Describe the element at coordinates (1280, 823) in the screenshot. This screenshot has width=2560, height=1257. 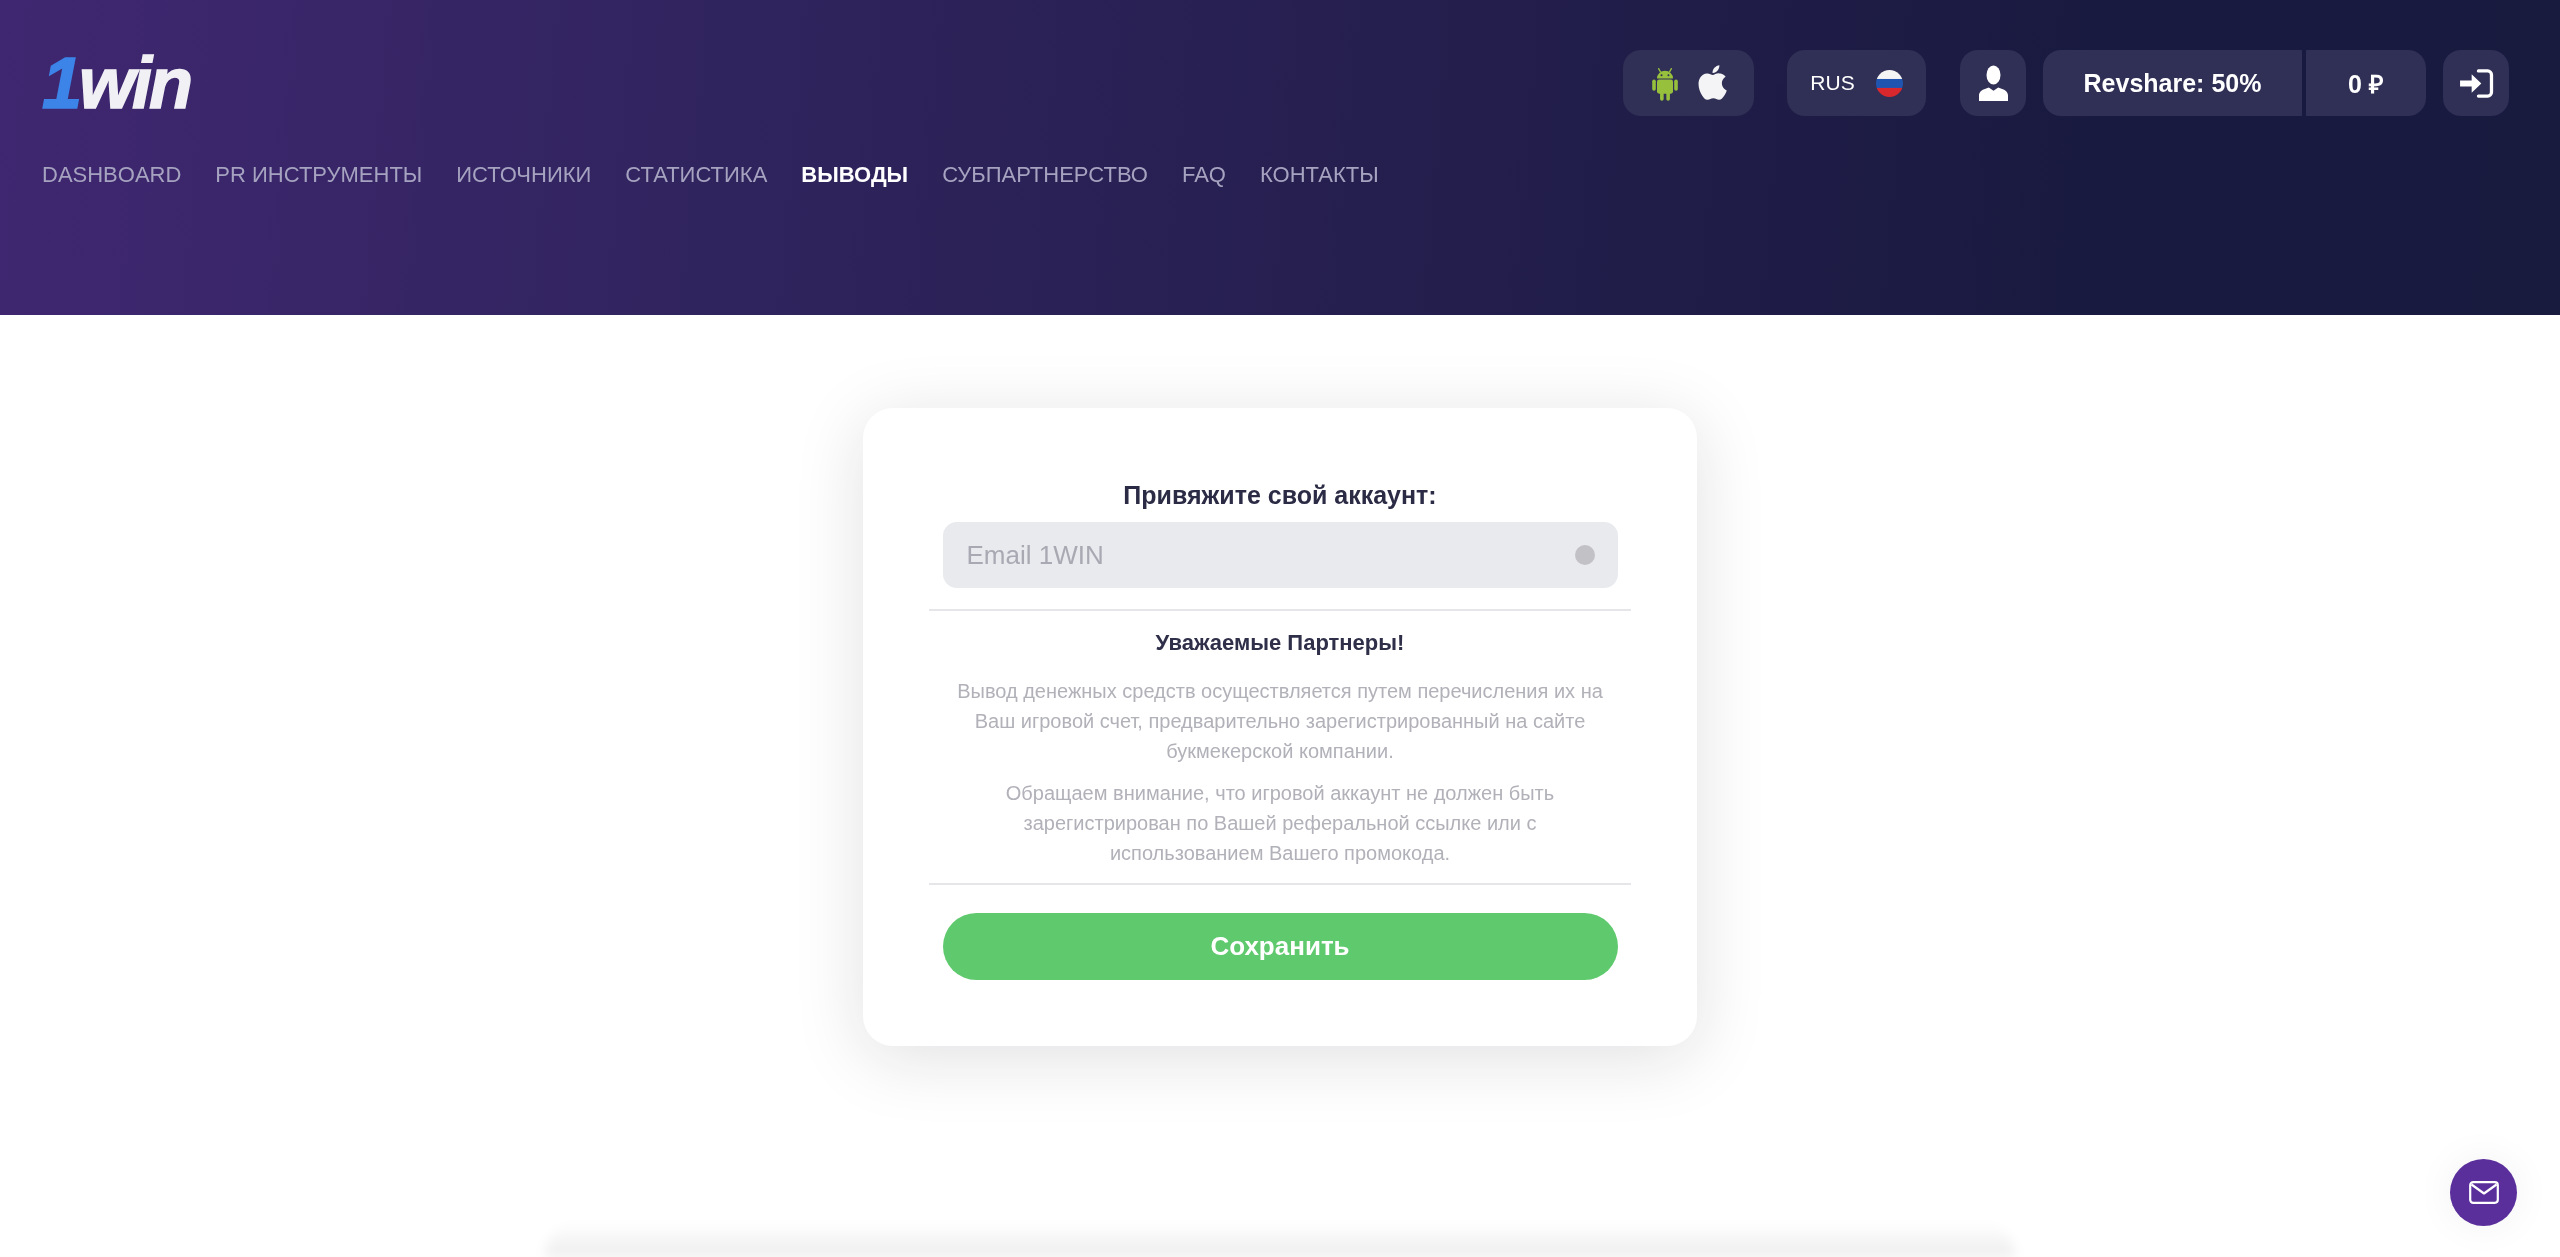
I see `notice-paragraph: Обращаем внимание, что игровой аккаунт не должен быть зарегистрирован по Вашей реферальной ссылке или с использованием Вашего промокода.` at that location.